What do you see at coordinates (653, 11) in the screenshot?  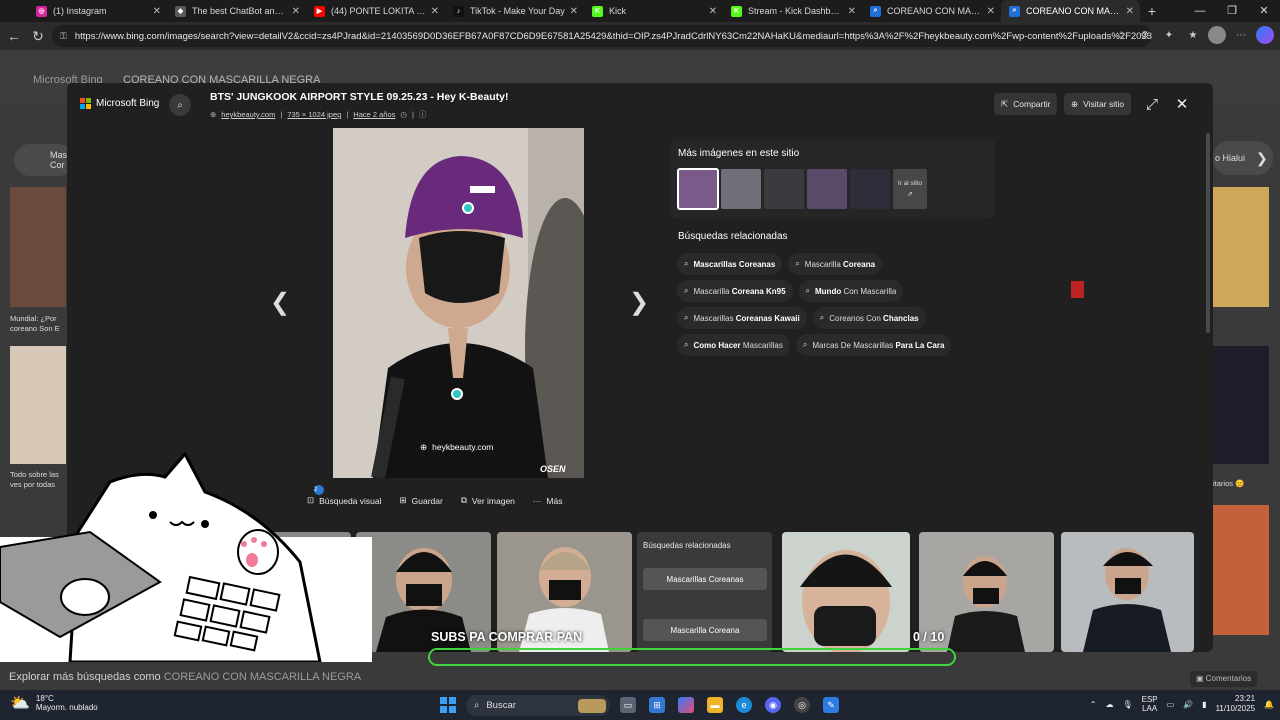 I see `browser-tab: K Kick ✕` at bounding box center [653, 11].